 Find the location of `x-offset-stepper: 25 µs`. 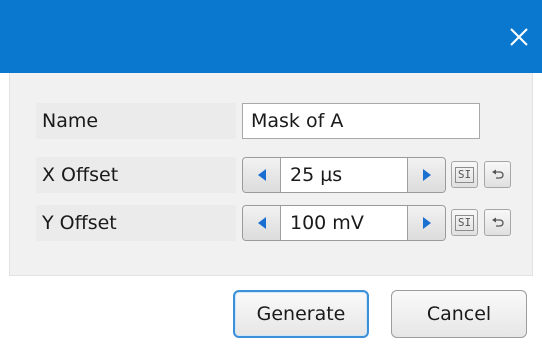

x-offset-stepper: 25 µs is located at coordinates (344, 175).